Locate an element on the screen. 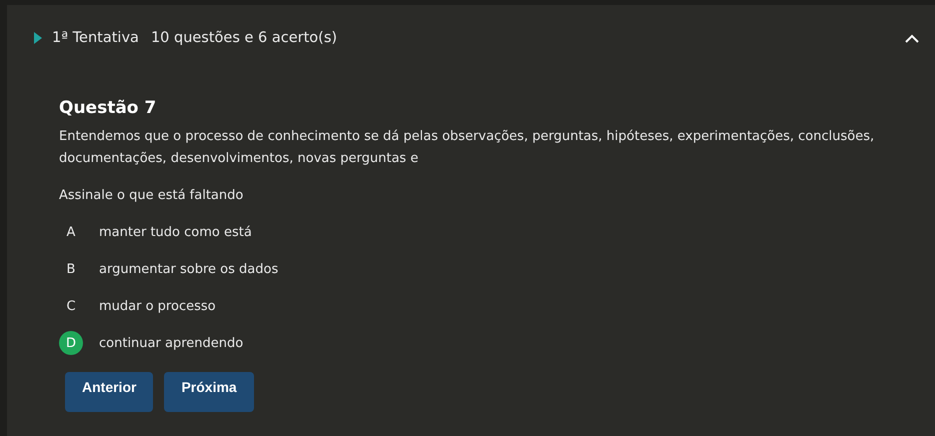  option-letter: B is located at coordinates (71, 269).